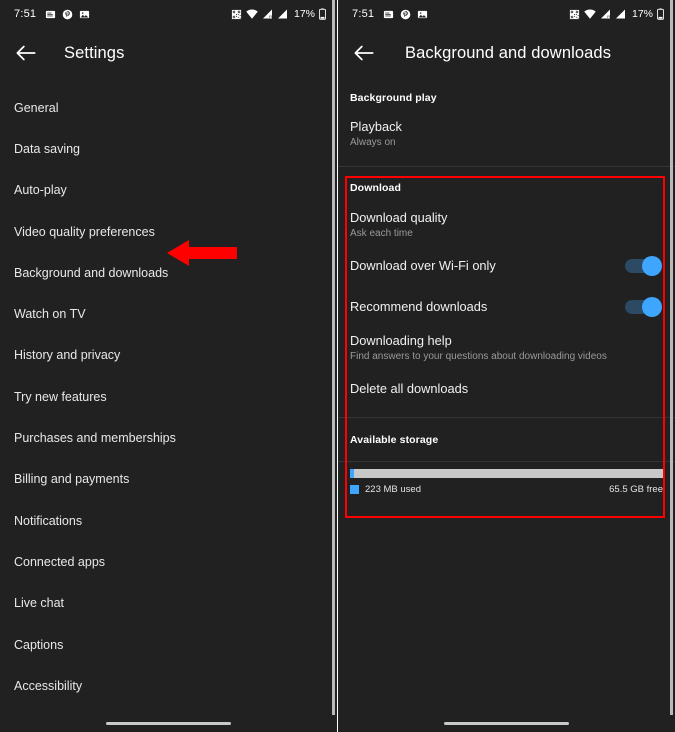  What do you see at coordinates (506, 439) in the screenshot?
I see `available-storage-section-header: Available storage` at bounding box center [506, 439].